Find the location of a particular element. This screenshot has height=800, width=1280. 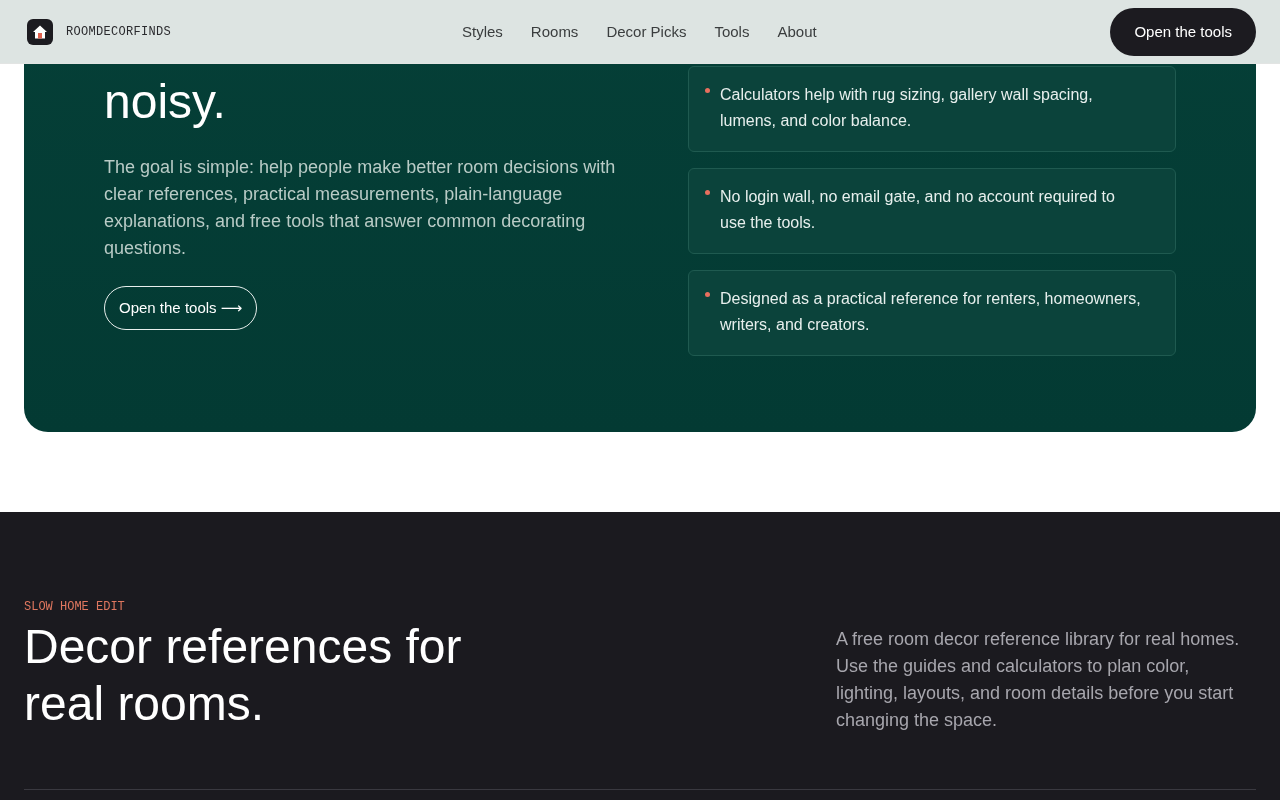

hero-heading: noisy. is located at coordinates (165, 102).